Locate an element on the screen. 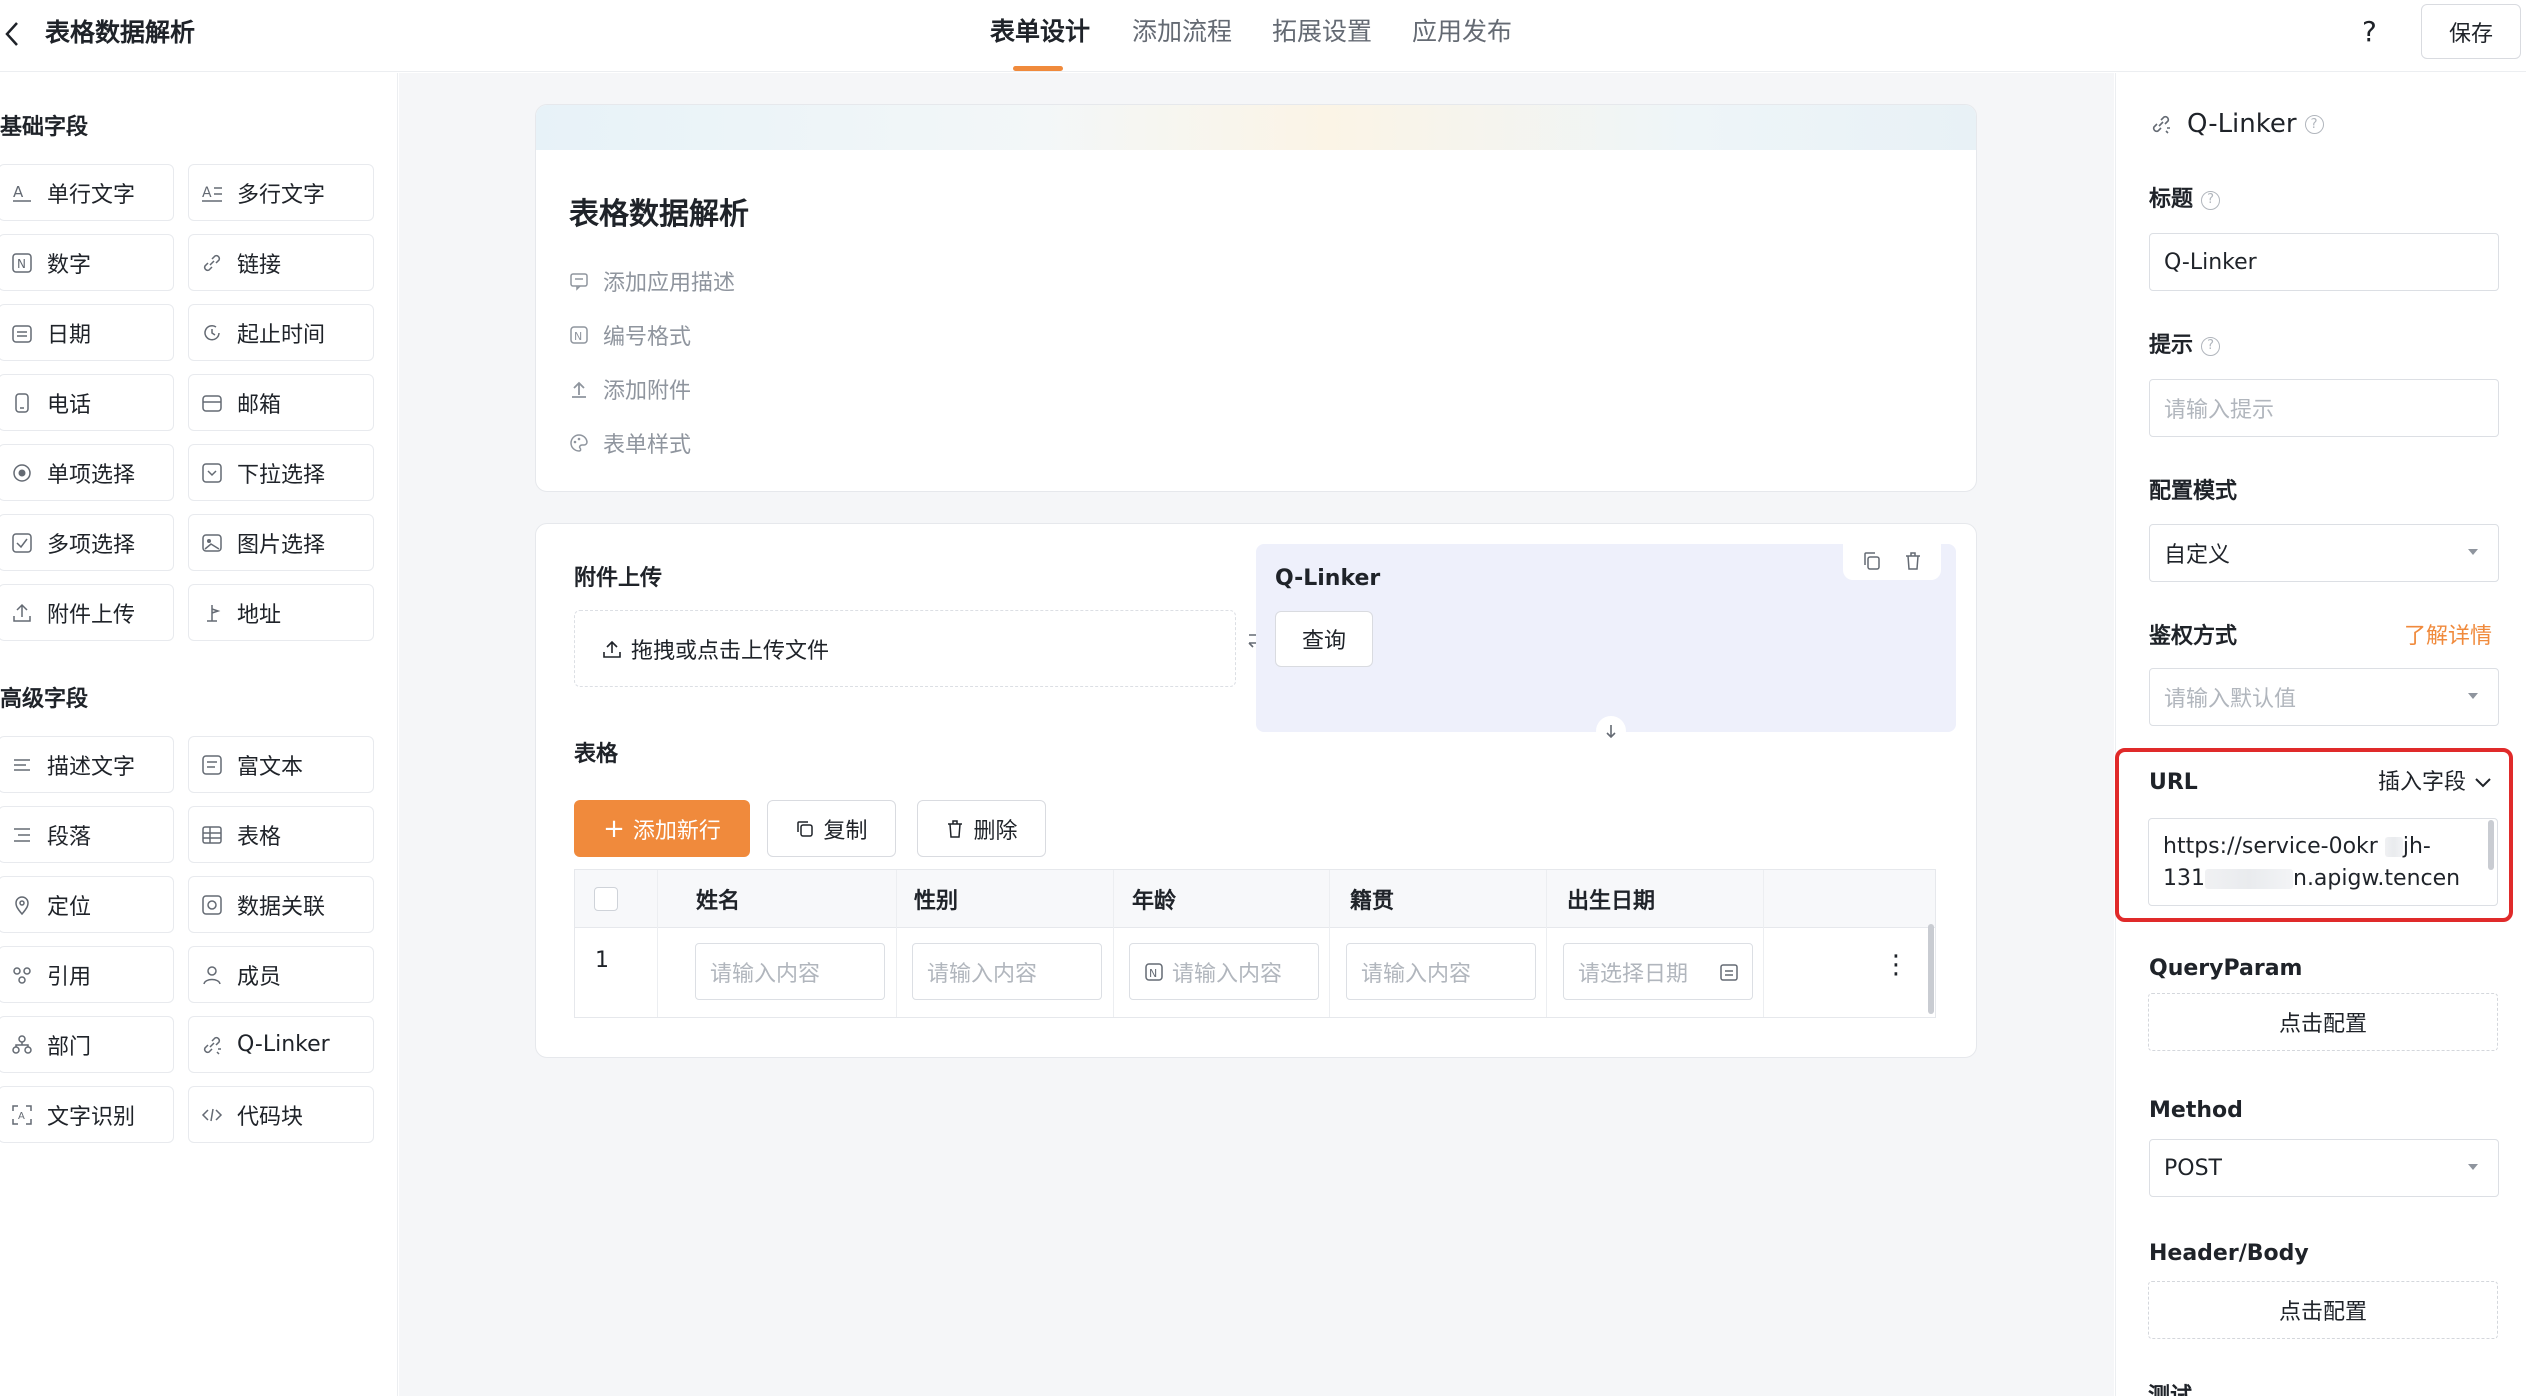  learn-more-link: 了解详情 is located at coordinates (2448, 637).